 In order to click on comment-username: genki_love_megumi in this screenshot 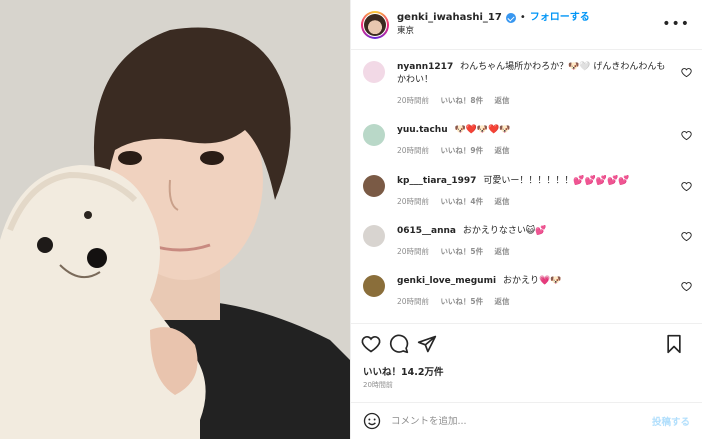, I will do `click(446, 281)`.